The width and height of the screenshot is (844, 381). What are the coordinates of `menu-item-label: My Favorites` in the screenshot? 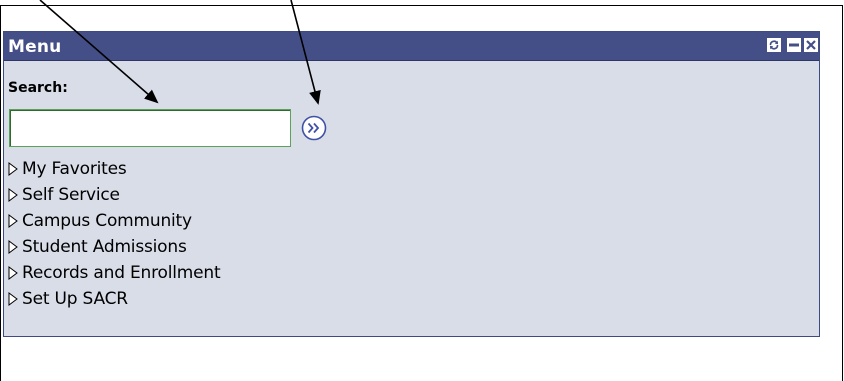 It's located at (74, 169).